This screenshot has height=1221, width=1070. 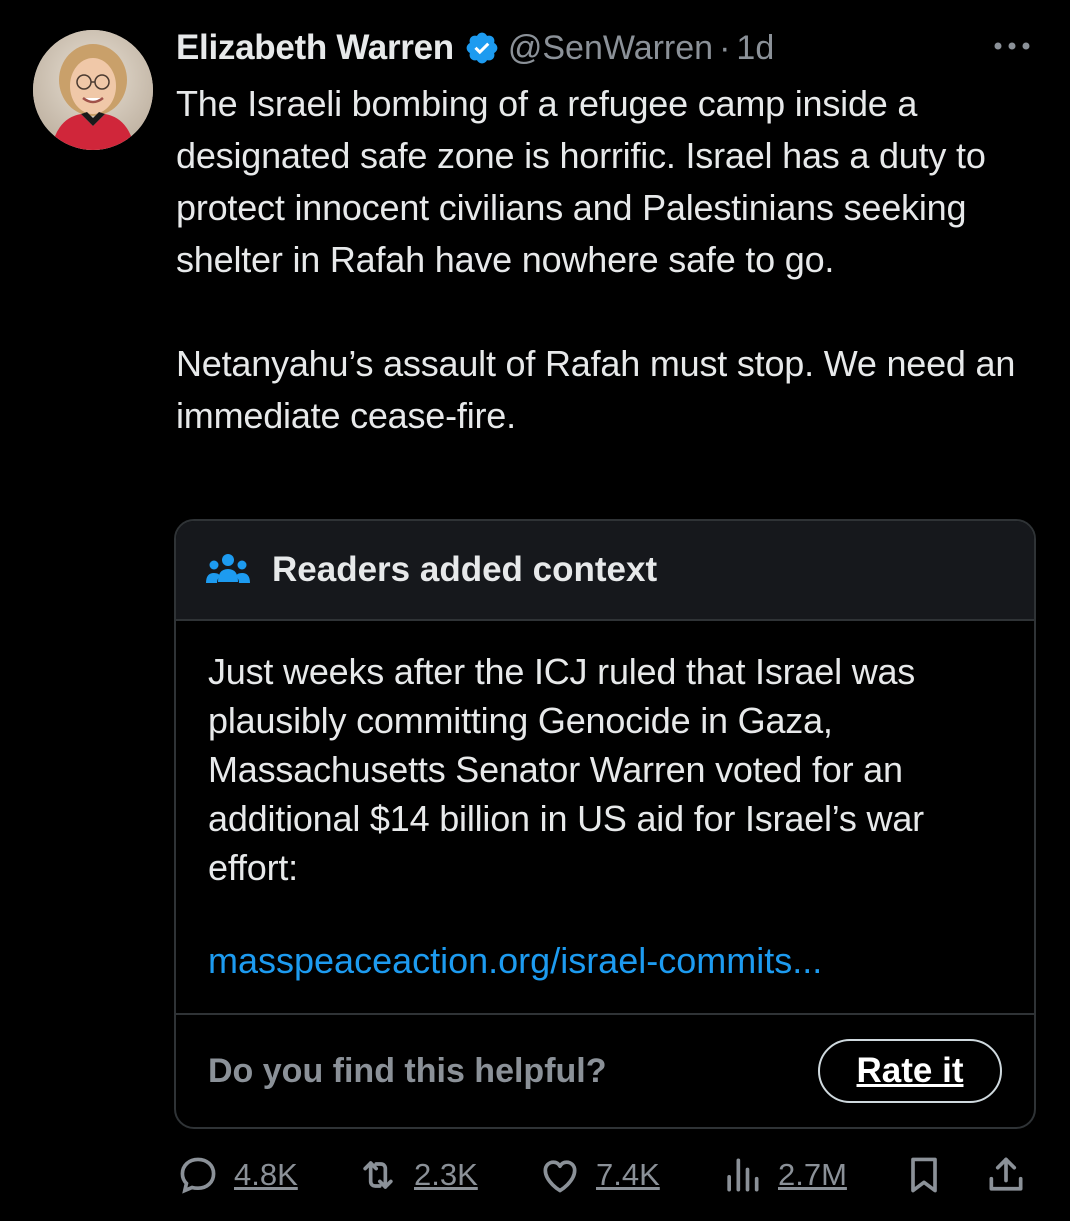 I want to click on tweet-header: Elizabeth Warren @SenWarren · 1d, so click(x=475, y=48).